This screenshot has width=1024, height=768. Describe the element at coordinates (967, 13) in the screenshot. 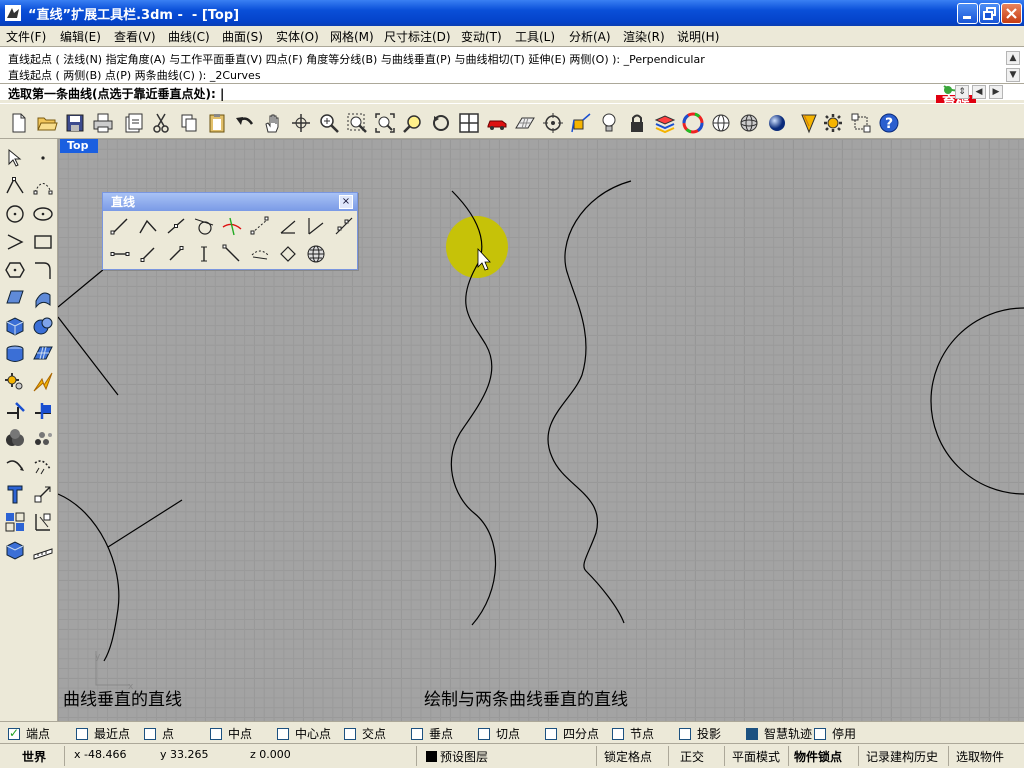

I see `minimize-button` at that location.